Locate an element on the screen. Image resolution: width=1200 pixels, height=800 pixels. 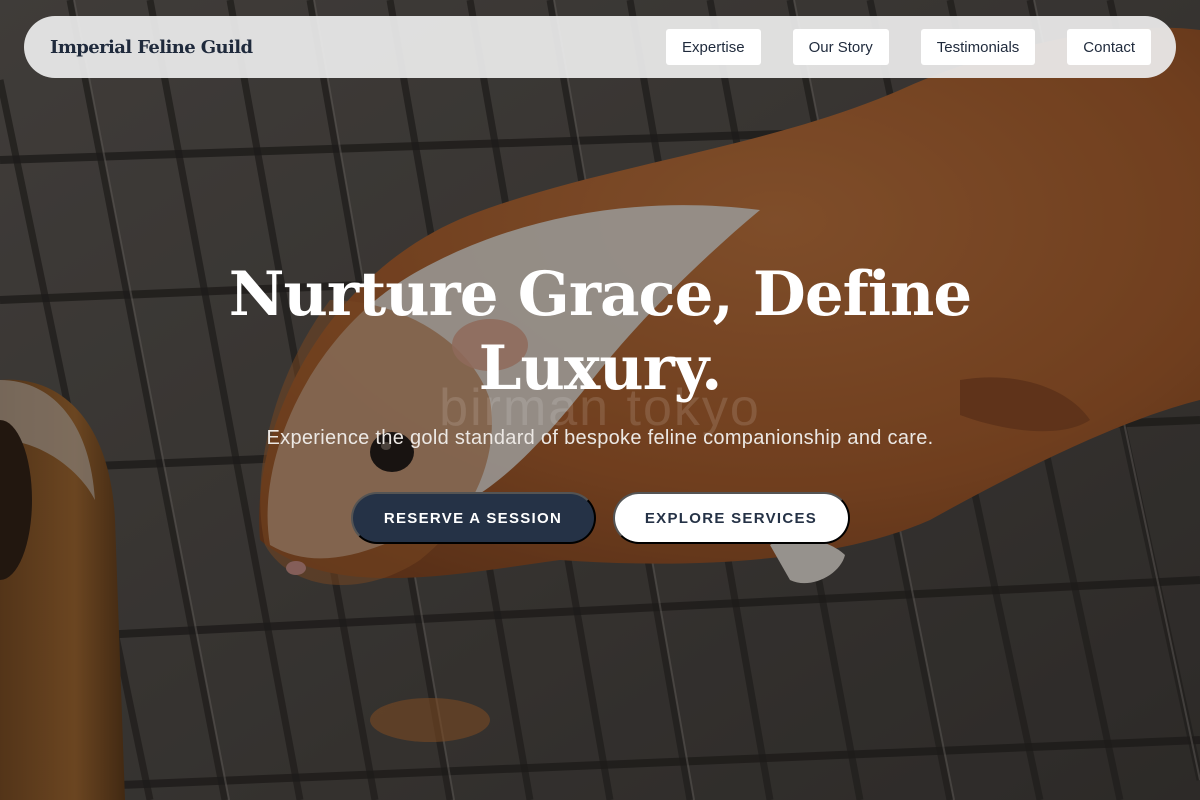
hero-title-line-1: Nurture Grace, Define is located at coordinates (600, 294).